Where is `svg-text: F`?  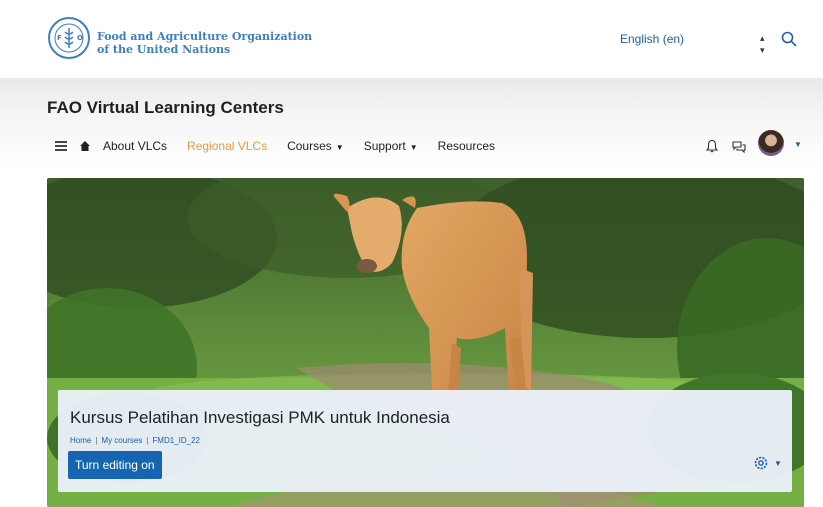 svg-text: F is located at coordinates (59, 38).